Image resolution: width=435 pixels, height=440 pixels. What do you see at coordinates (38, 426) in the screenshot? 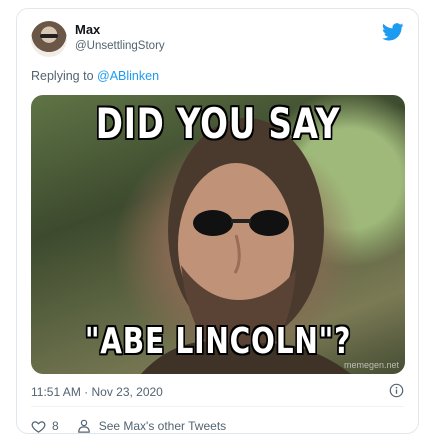
I see `heart-icon` at bounding box center [38, 426].